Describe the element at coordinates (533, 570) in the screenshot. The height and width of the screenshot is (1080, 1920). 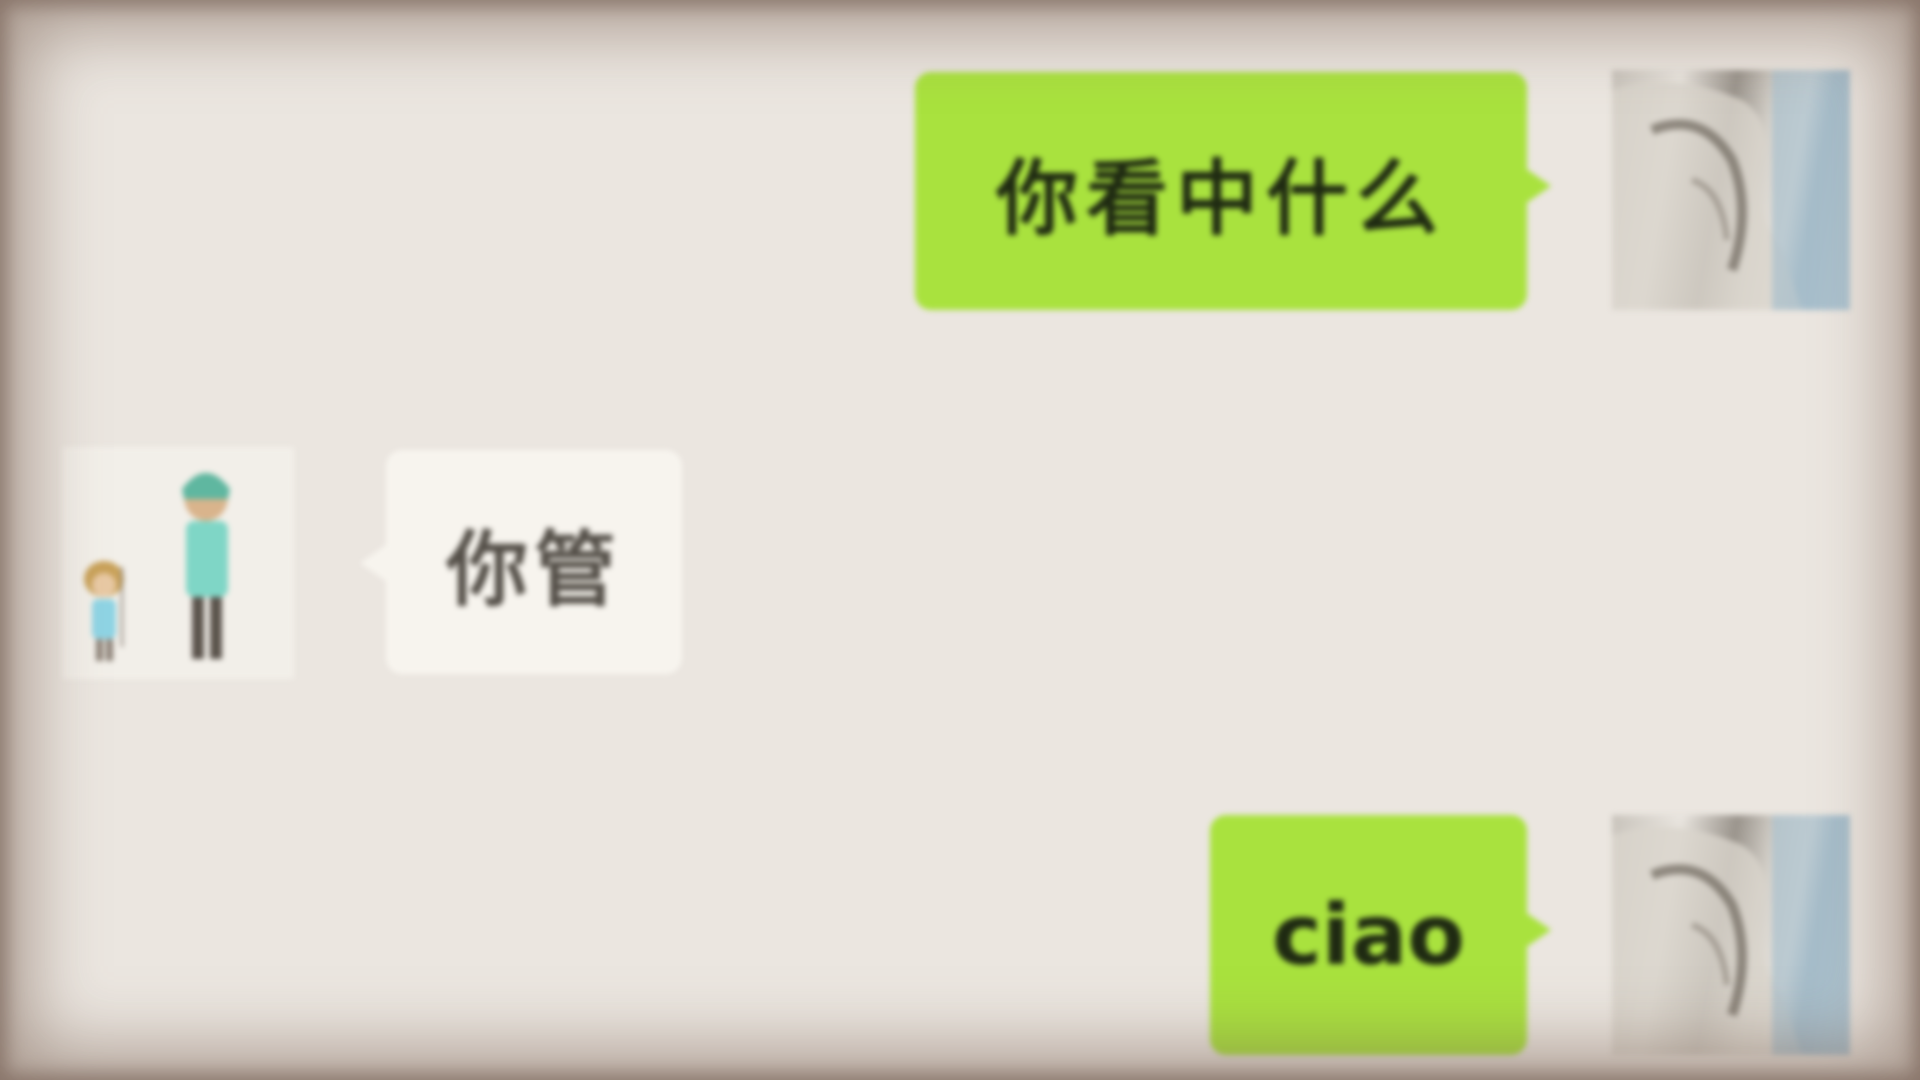
I see `message-text: 你管` at that location.